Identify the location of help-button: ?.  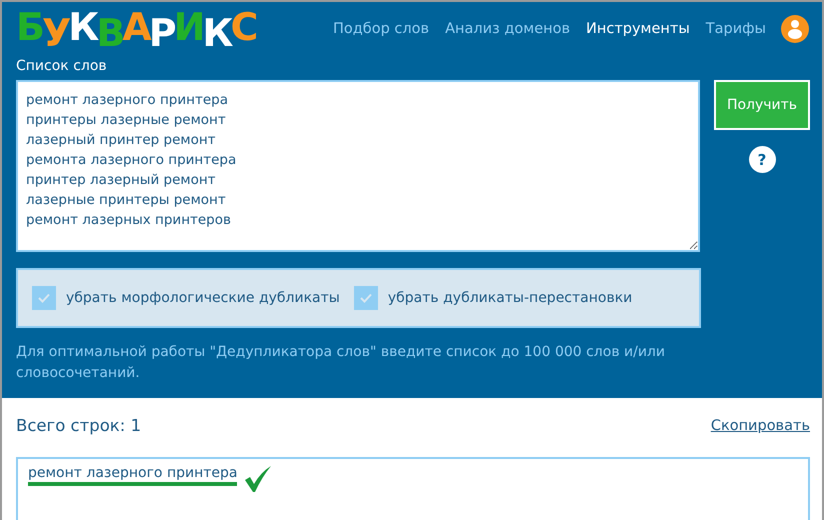
(762, 159).